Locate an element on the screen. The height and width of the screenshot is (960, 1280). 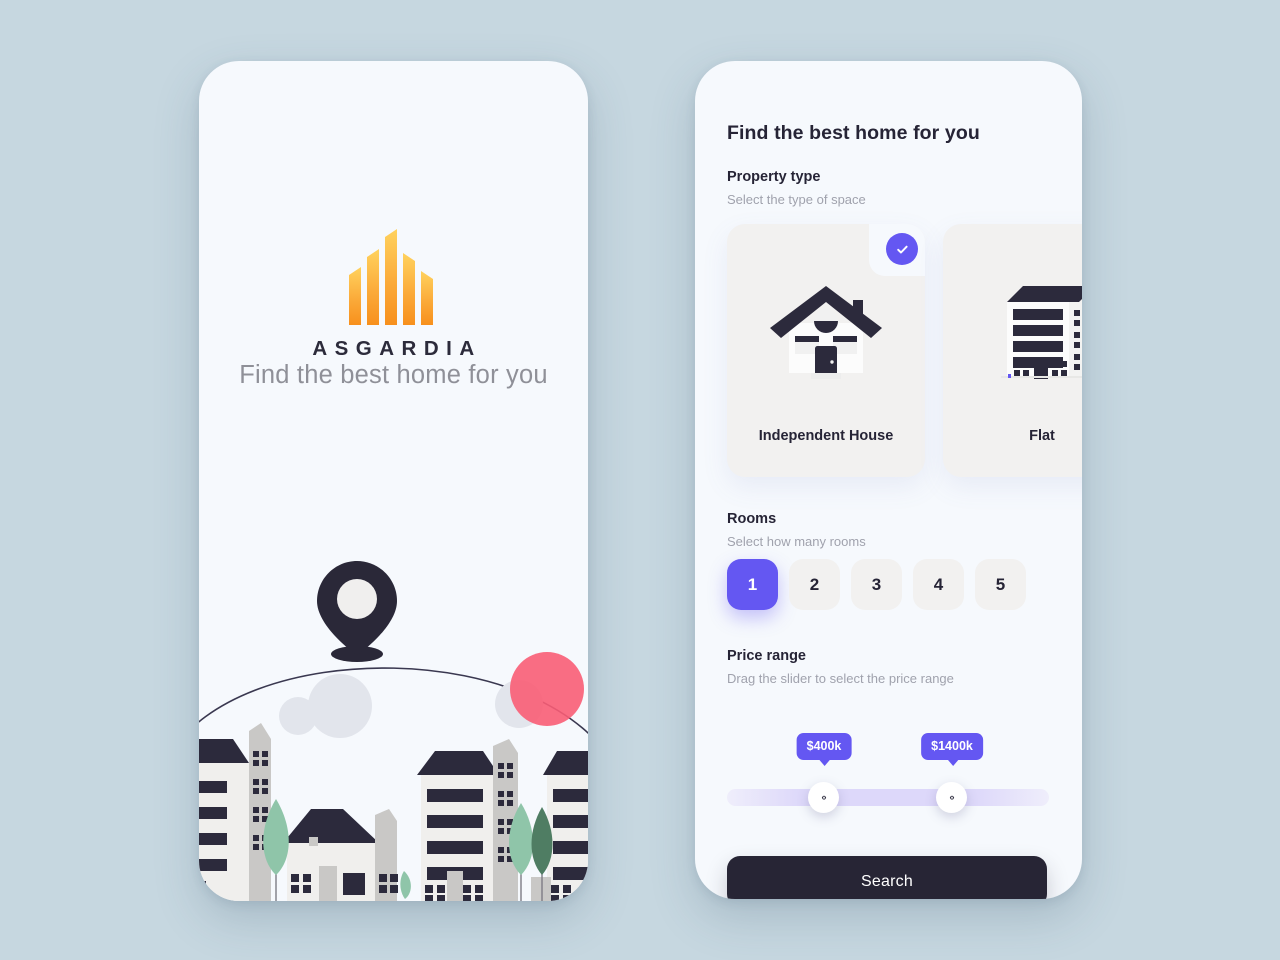
search-button: Search is located at coordinates (887, 877).